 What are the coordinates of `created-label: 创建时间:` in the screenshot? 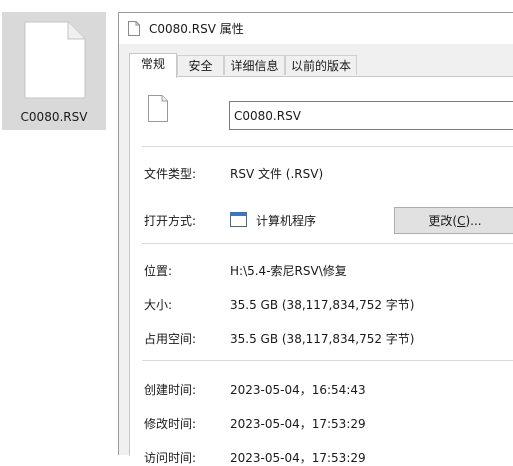 It's located at (170, 390).